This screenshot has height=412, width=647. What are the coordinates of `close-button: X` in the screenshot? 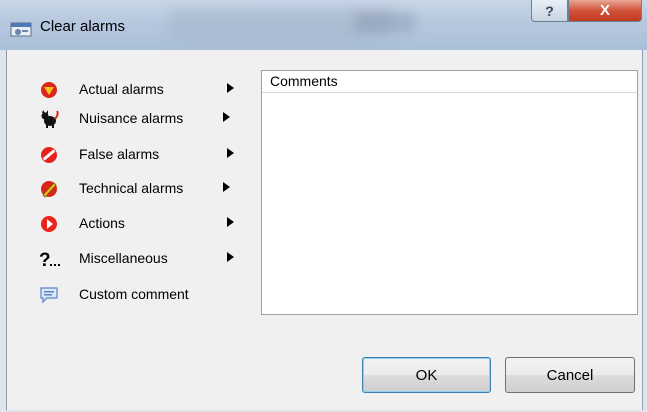 It's located at (605, 11).